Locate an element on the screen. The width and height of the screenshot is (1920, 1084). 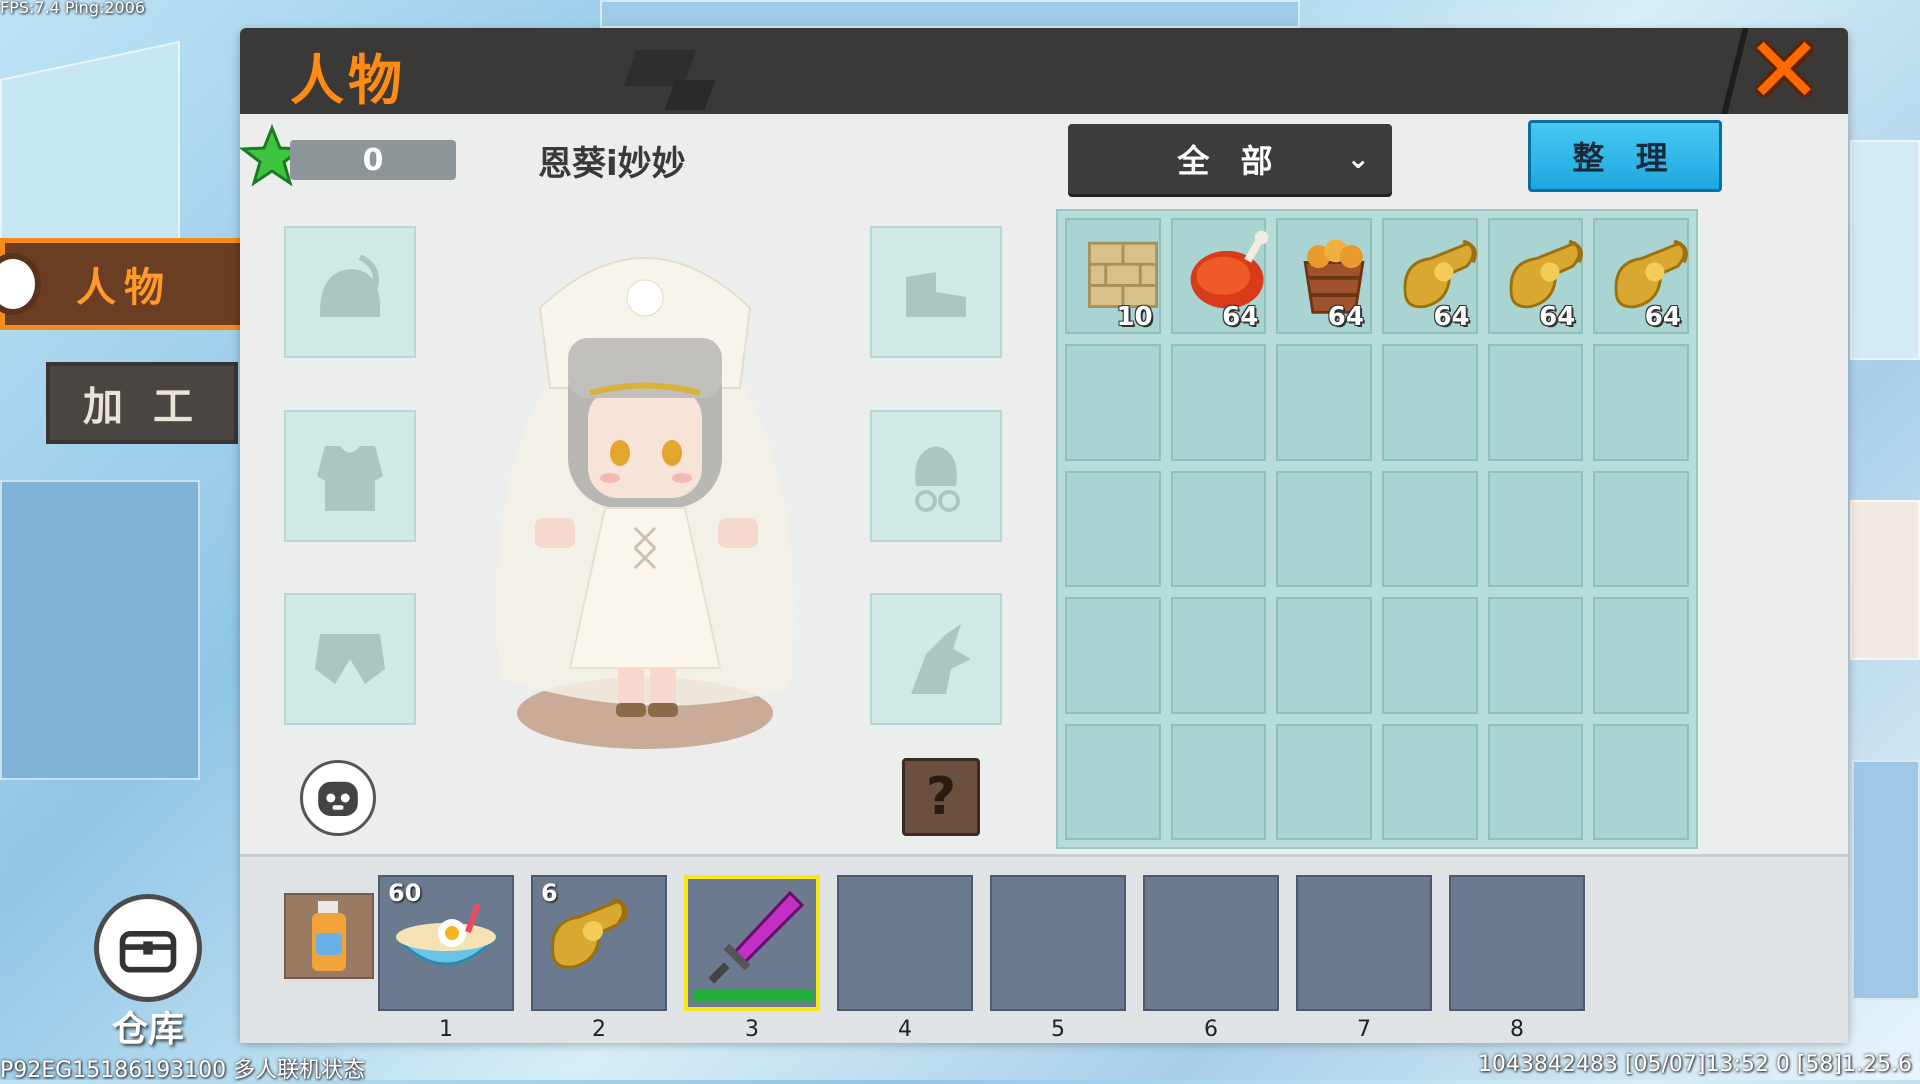
boots-icon is located at coordinates (936, 294).